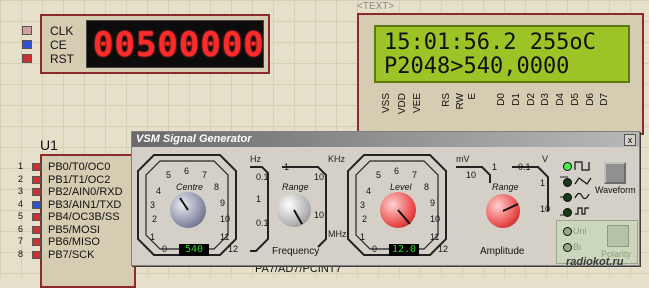  I want to click on uni-led, so click(567, 231).